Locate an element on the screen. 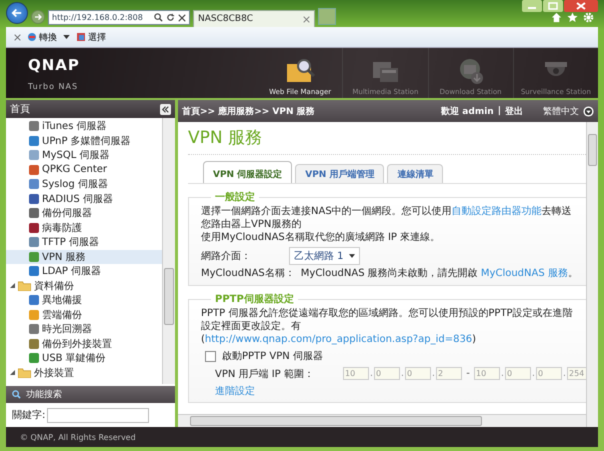 Image resolution: width=604 pixels, height=451 pixels. mycloudnas-status-text: MyCloudNAS 服務尚未啟動，請先開啟 MyCloudNAS 服務。 is located at coordinates (439, 273).